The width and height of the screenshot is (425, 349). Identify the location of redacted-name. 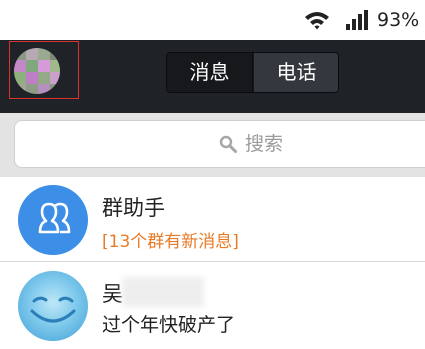
(163, 292).